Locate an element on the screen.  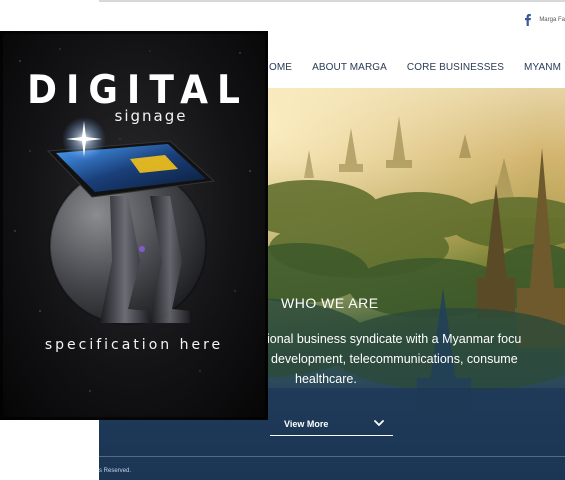
hero-heading: WHO WE ARE is located at coordinates (330, 303).